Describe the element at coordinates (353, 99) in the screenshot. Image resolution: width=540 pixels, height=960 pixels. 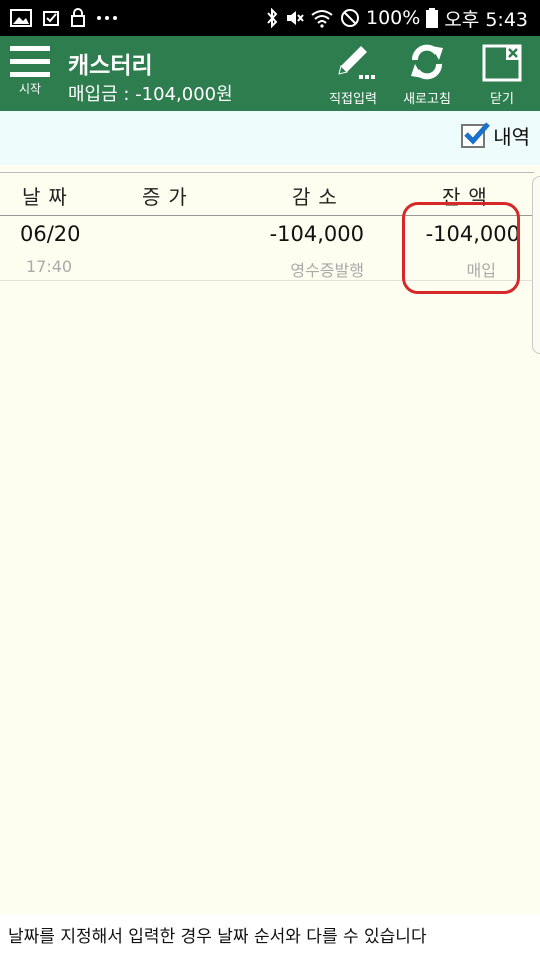
I see `direct-input-label: 직접입력` at that location.